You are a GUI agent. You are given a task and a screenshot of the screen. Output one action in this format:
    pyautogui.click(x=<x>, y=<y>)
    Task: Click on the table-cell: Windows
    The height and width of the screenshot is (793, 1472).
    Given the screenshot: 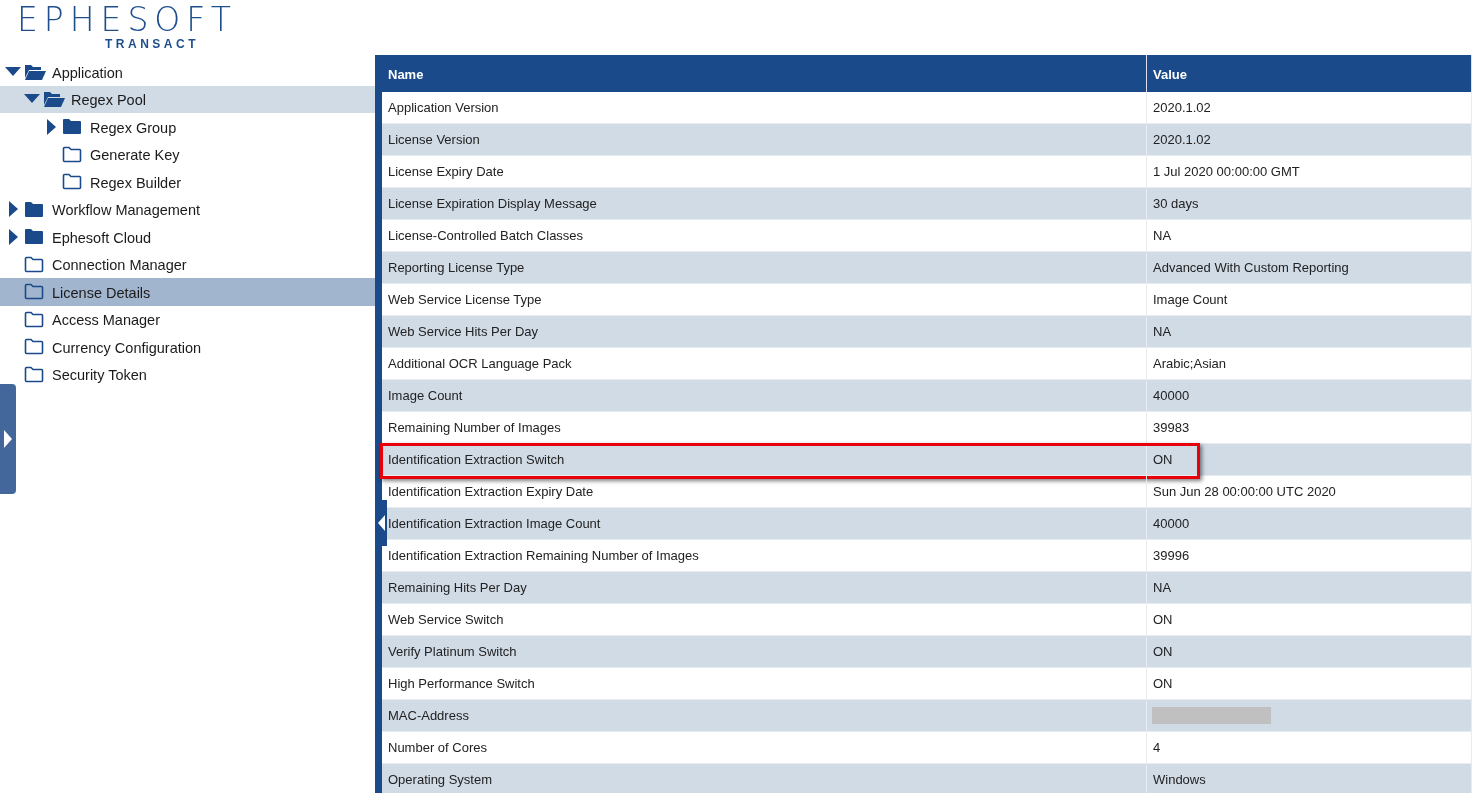 What is the action you would take?
    pyautogui.click(x=1309, y=778)
    